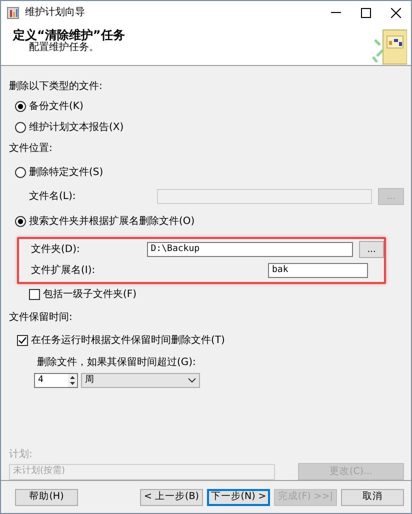 Image resolution: width=412 pixels, height=514 pixels. Describe the element at coordinates (56, 87) in the screenshot. I see `section-label: 删除以下类型的文件:` at that location.